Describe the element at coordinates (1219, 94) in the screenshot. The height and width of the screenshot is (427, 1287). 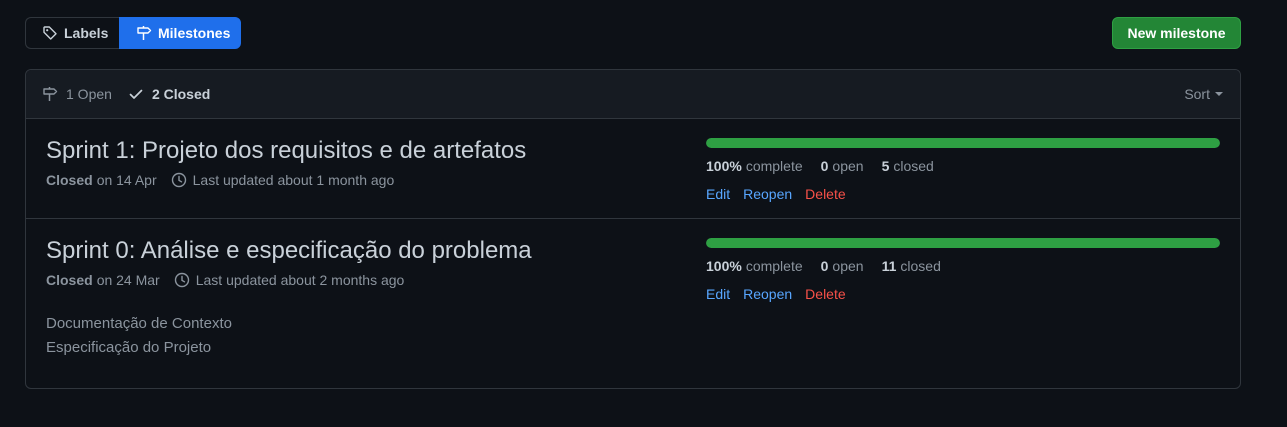
I see `caret-down-icon` at that location.